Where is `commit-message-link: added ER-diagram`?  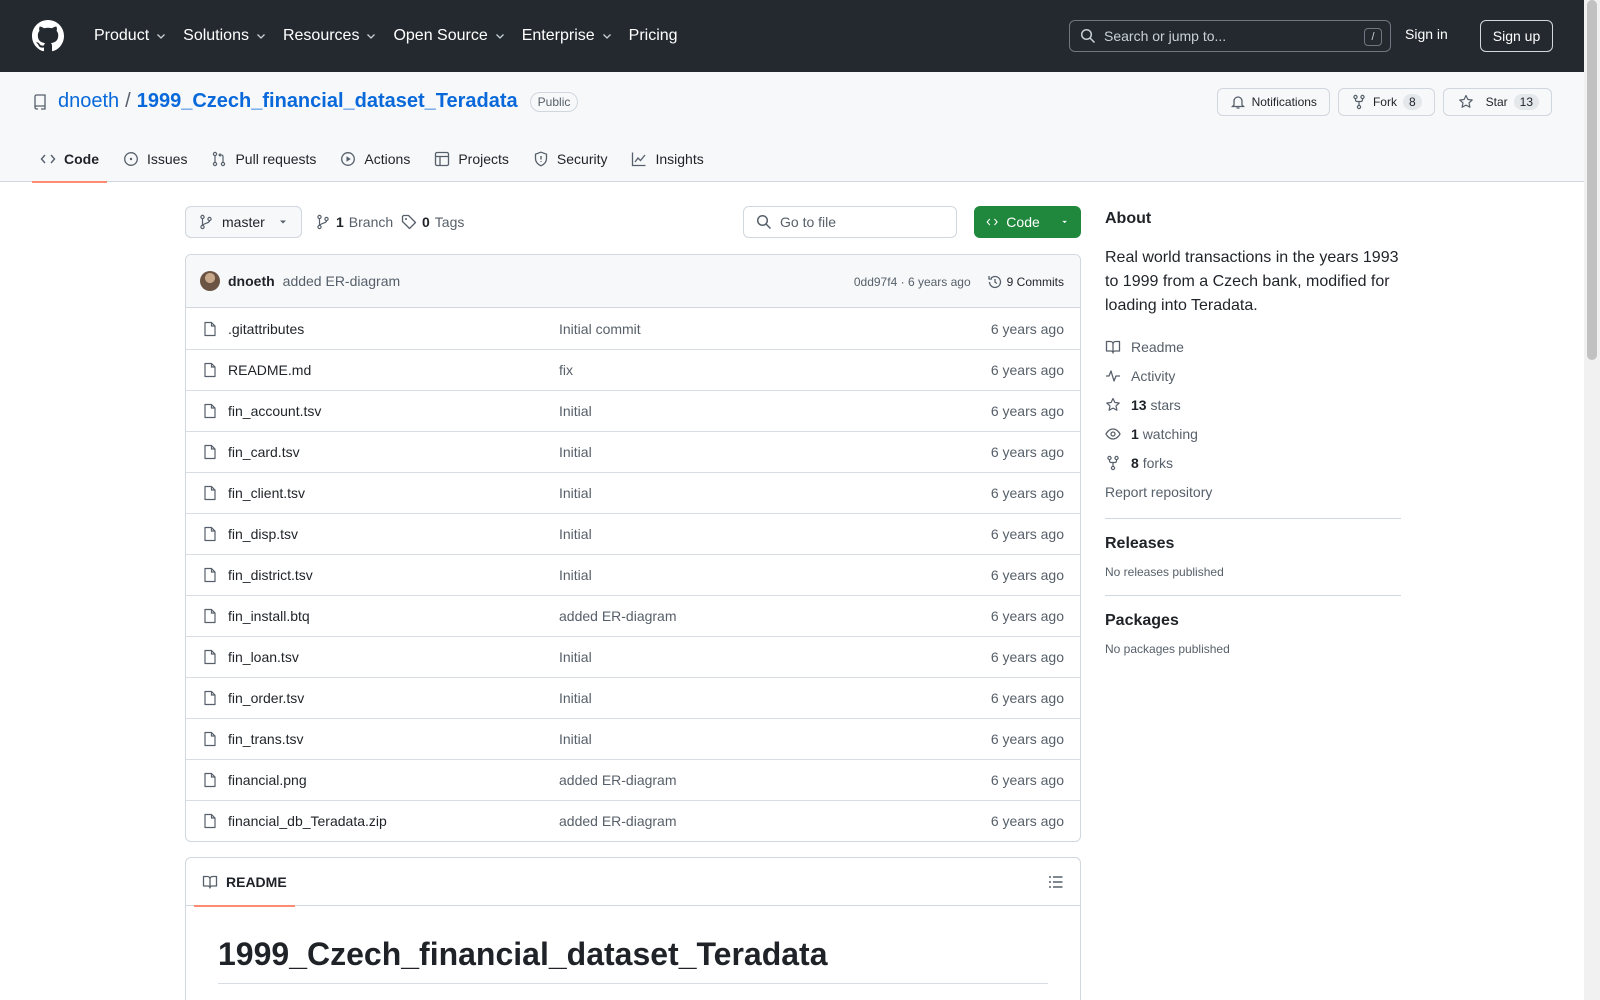
commit-message-link: added ER-diagram is located at coordinates (342, 281).